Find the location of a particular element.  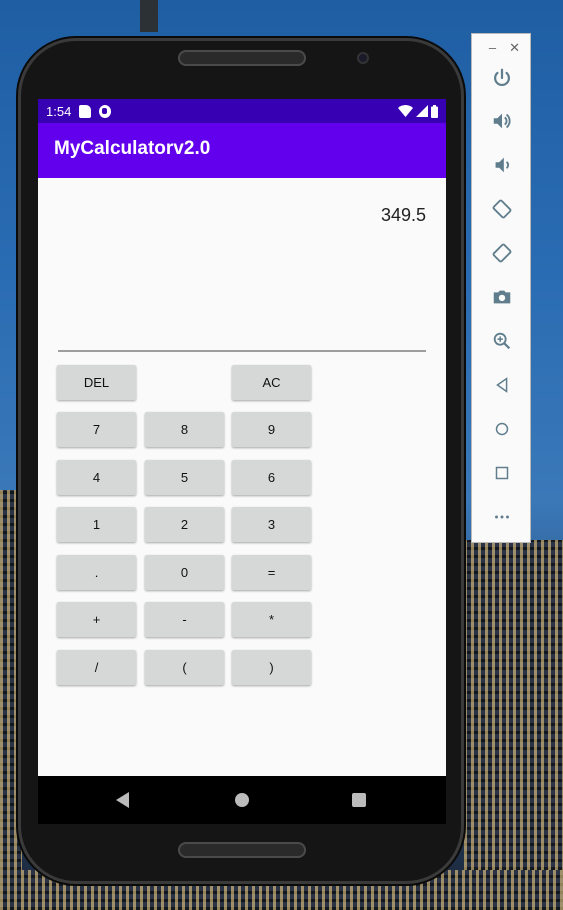

ac-button: AC is located at coordinates (271, 382).